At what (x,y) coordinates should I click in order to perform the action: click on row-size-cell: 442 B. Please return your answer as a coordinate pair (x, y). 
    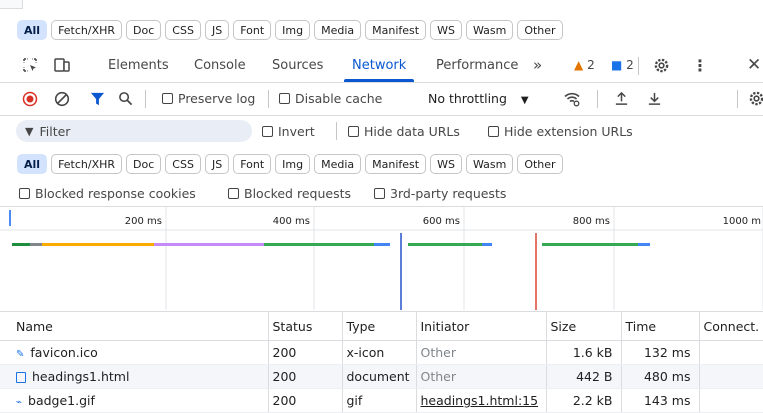
    Looking at the image, I should click on (583, 376).